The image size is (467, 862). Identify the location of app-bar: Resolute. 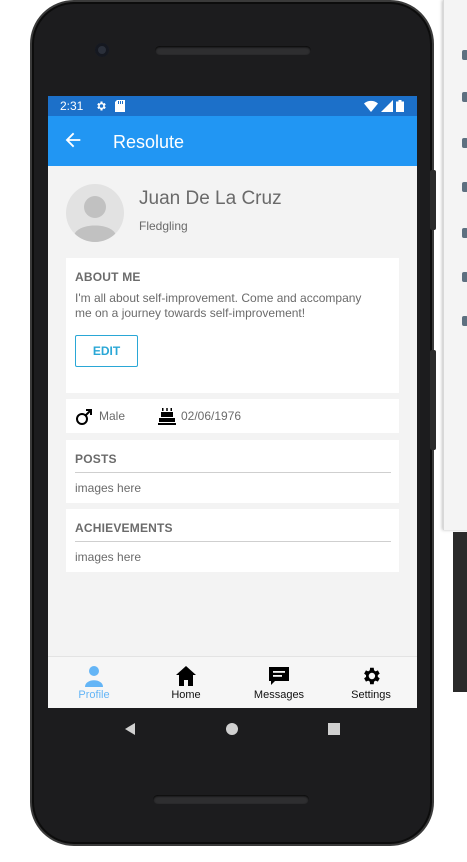
(232, 141).